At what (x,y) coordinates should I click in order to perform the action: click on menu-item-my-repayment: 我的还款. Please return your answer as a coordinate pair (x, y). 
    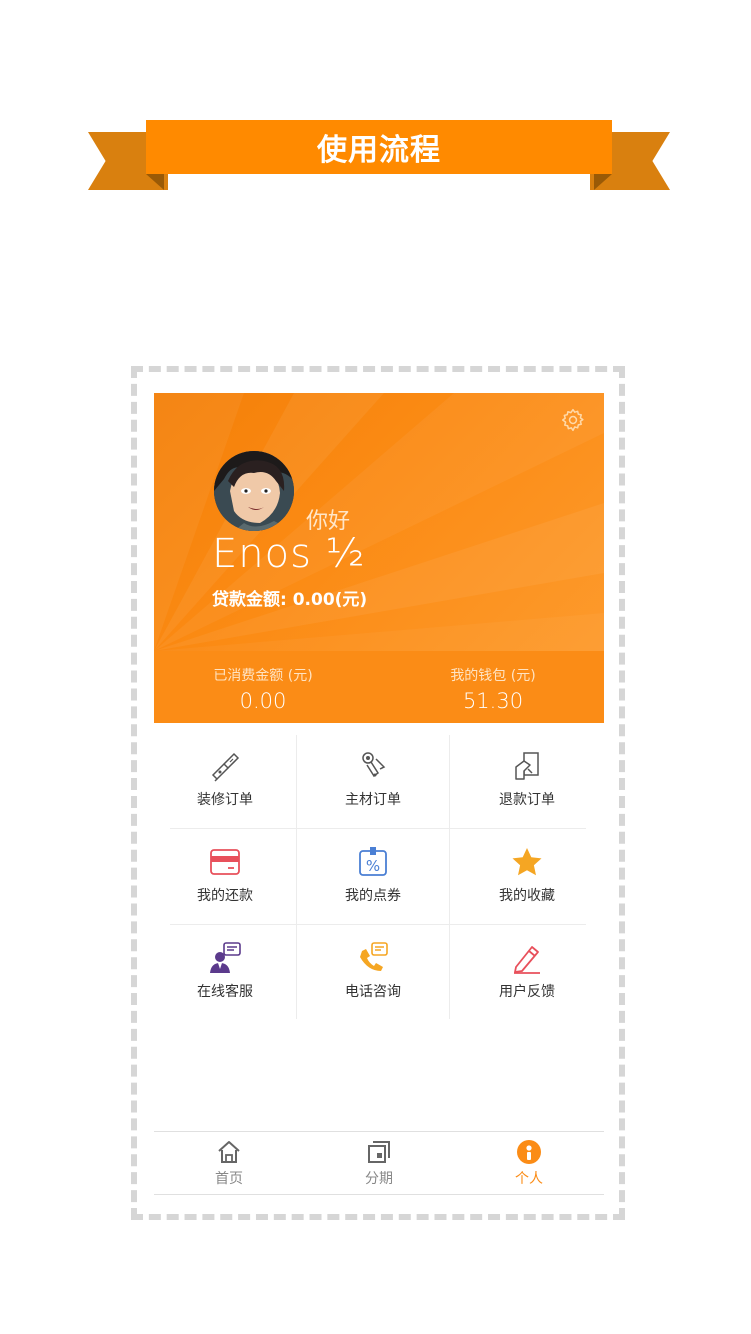
    Looking at the image, I should click on (225, 878).